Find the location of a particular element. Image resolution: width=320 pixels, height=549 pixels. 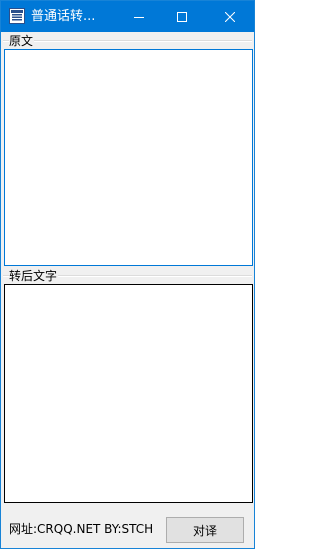

maximize-icon is located at coordinates (182, 16).